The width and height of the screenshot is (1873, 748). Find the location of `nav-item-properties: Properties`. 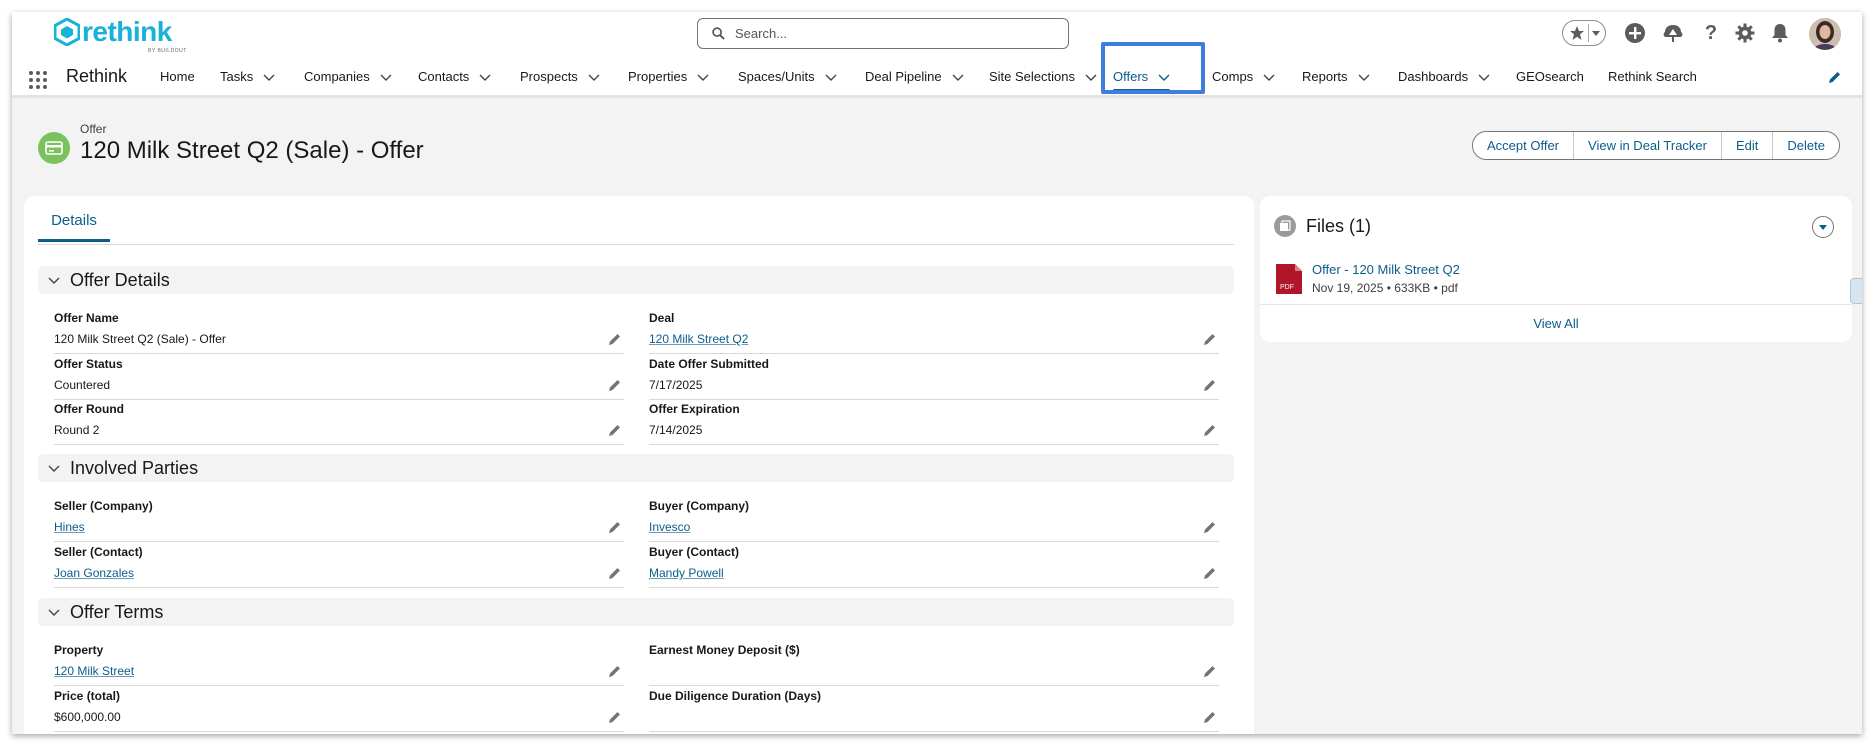

nav-item-properties: Properties is located at coordinates (668, 76).